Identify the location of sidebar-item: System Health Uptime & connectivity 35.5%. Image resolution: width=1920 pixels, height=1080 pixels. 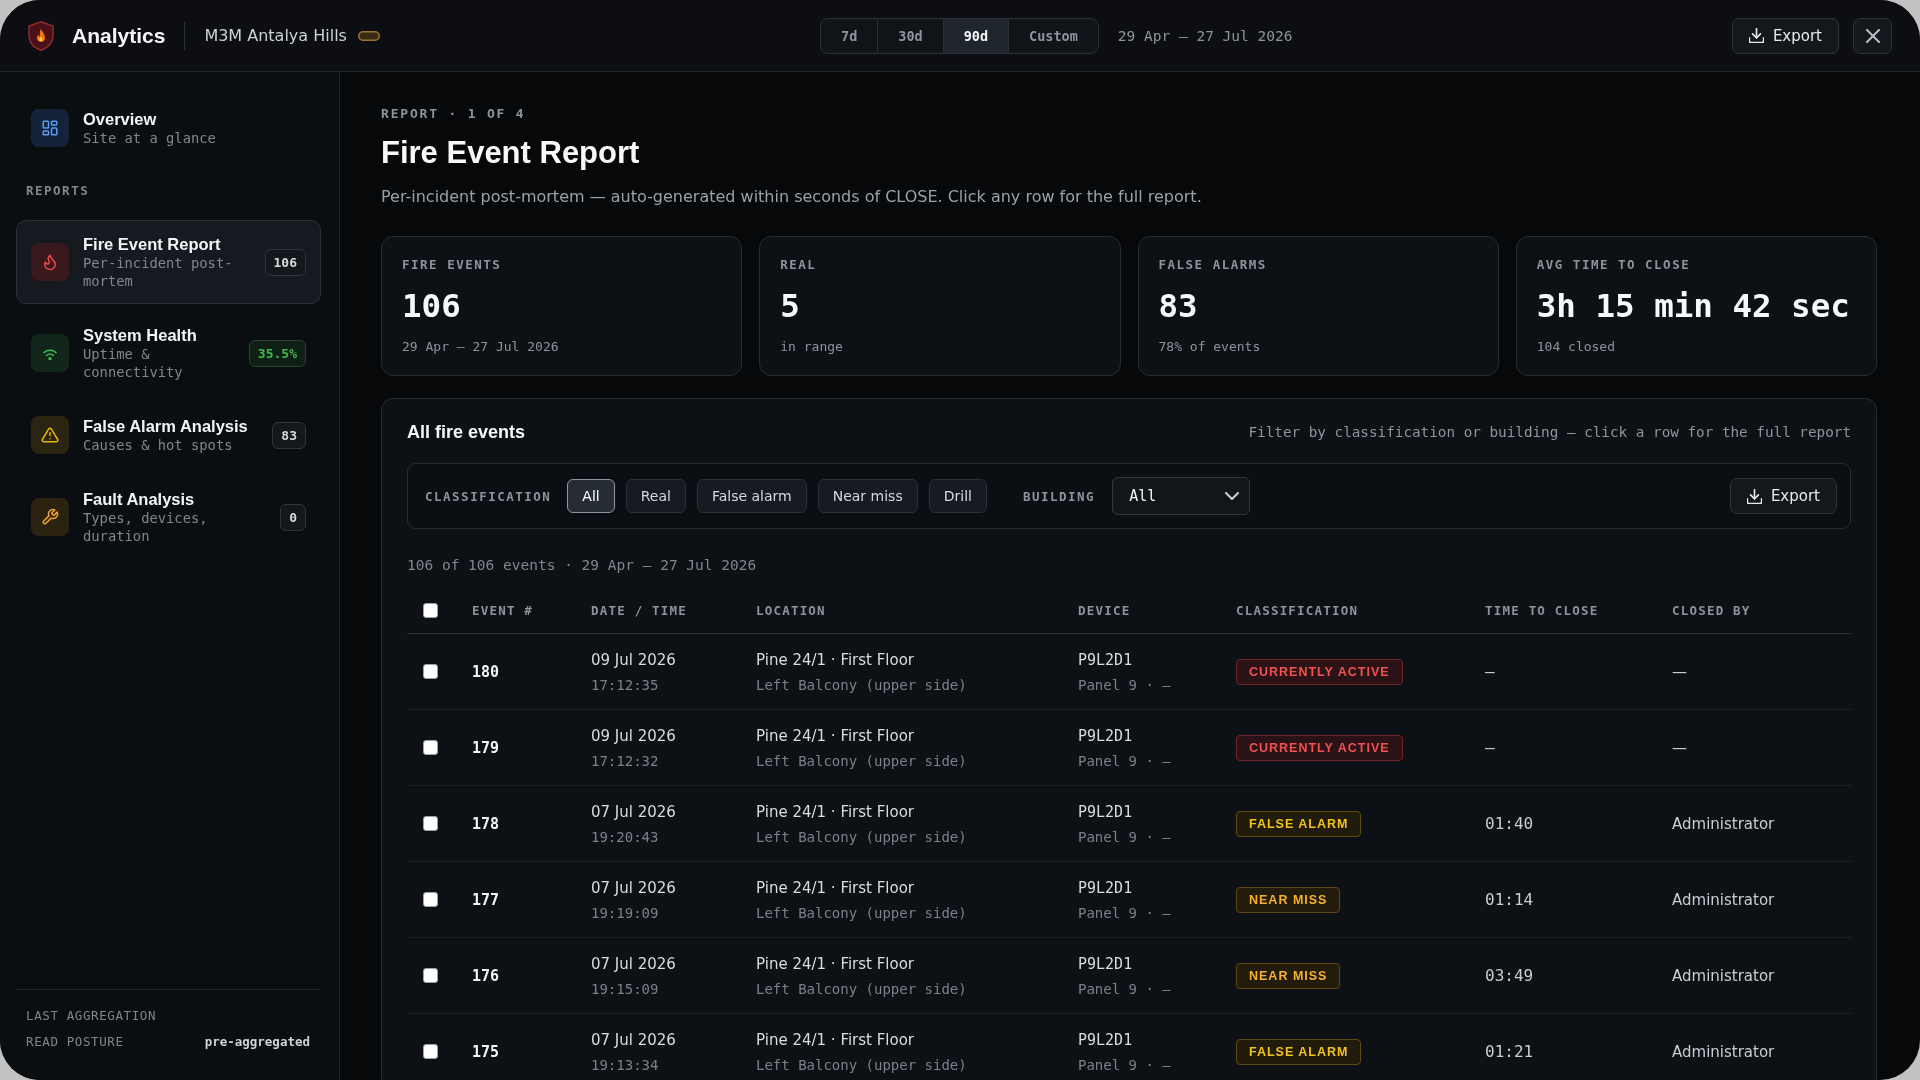
(168, 353).